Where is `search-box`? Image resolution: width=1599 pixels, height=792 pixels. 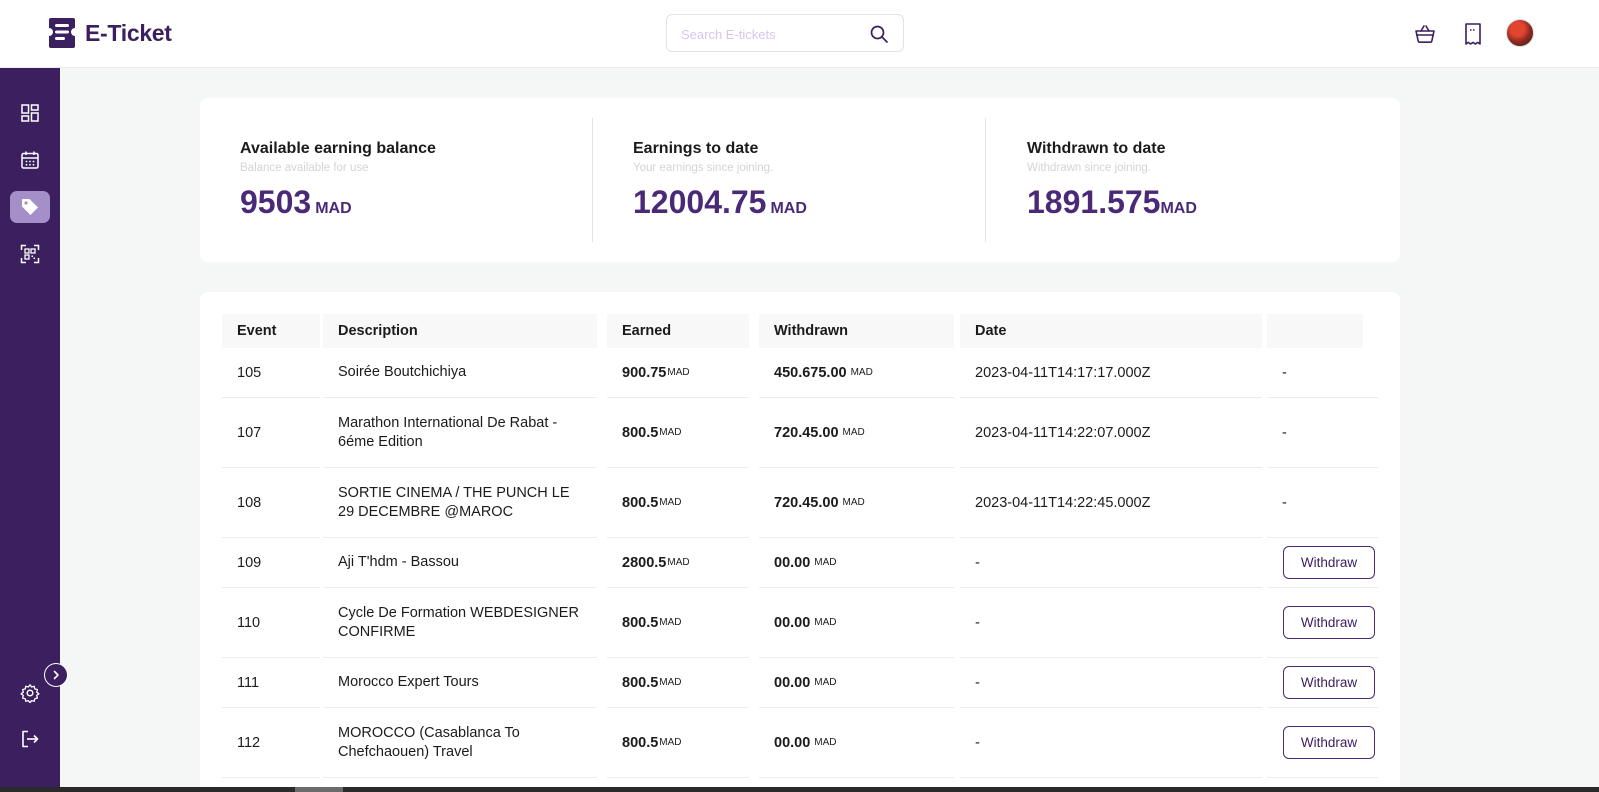 search-box is located at coordinates (785, 33).